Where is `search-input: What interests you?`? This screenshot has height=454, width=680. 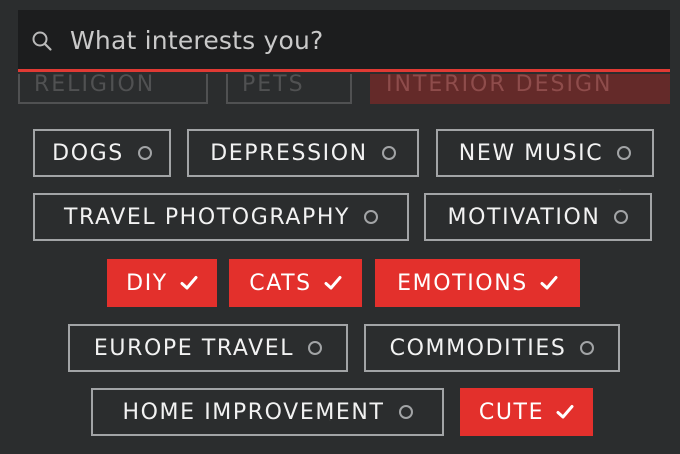
search-input: What interests you? is located at coordinates (197, 40).